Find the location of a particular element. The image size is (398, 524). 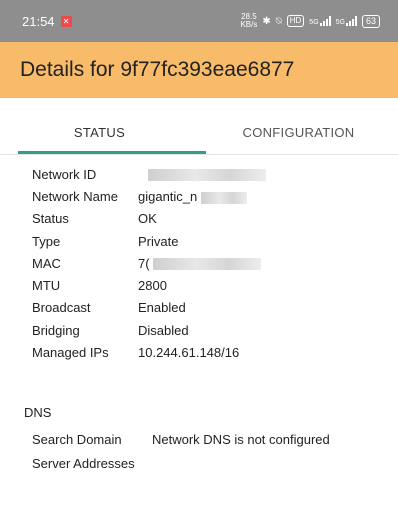

mac-value: 7( is located at coordinates (144, 263).